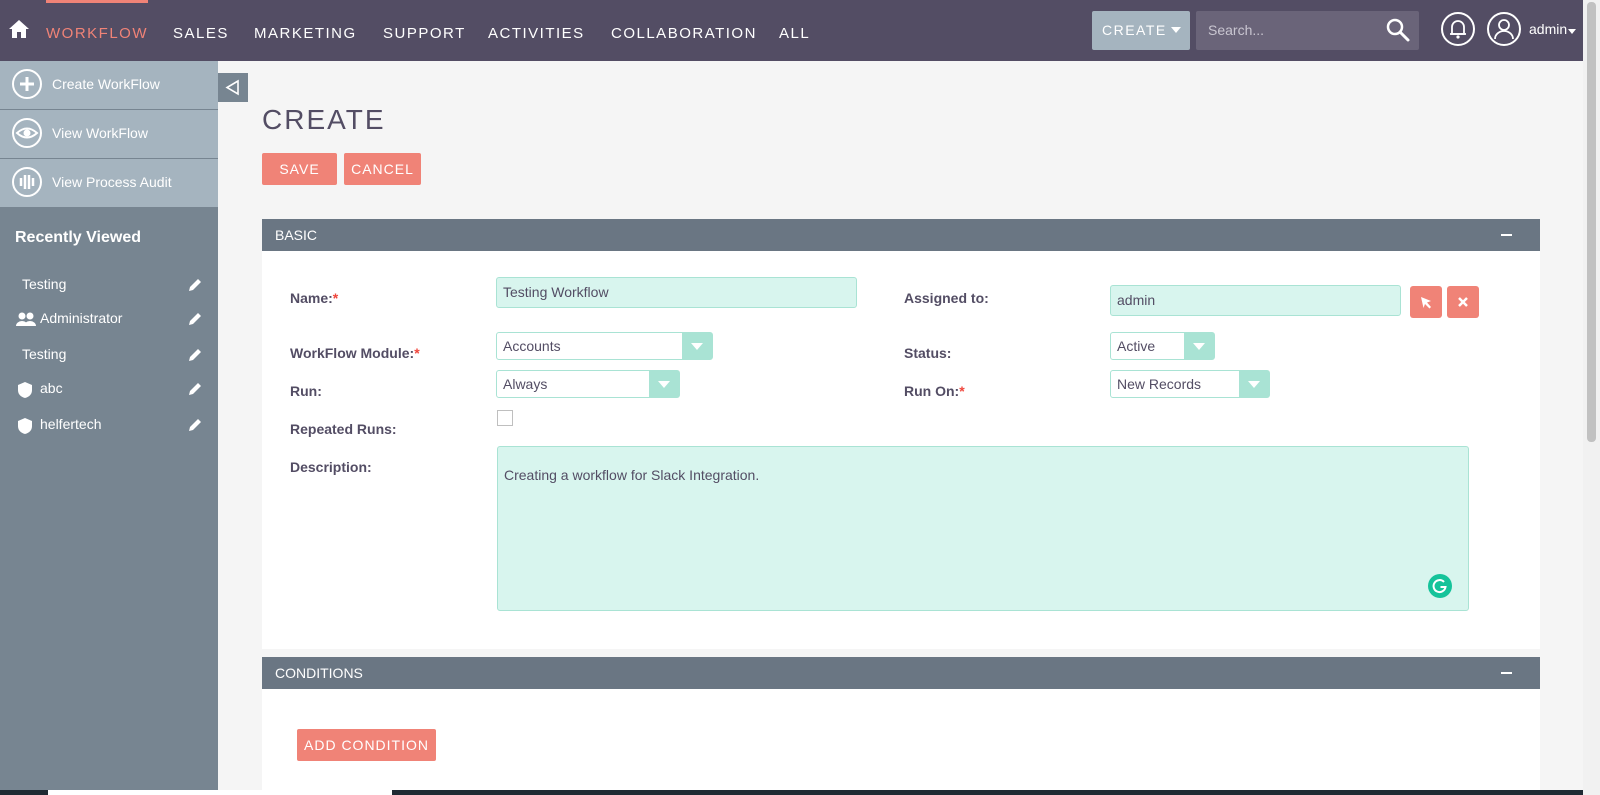 The height and width of the screenshot is (795, 1600). I want to click on page-scrollbar, so click(1591, 397).